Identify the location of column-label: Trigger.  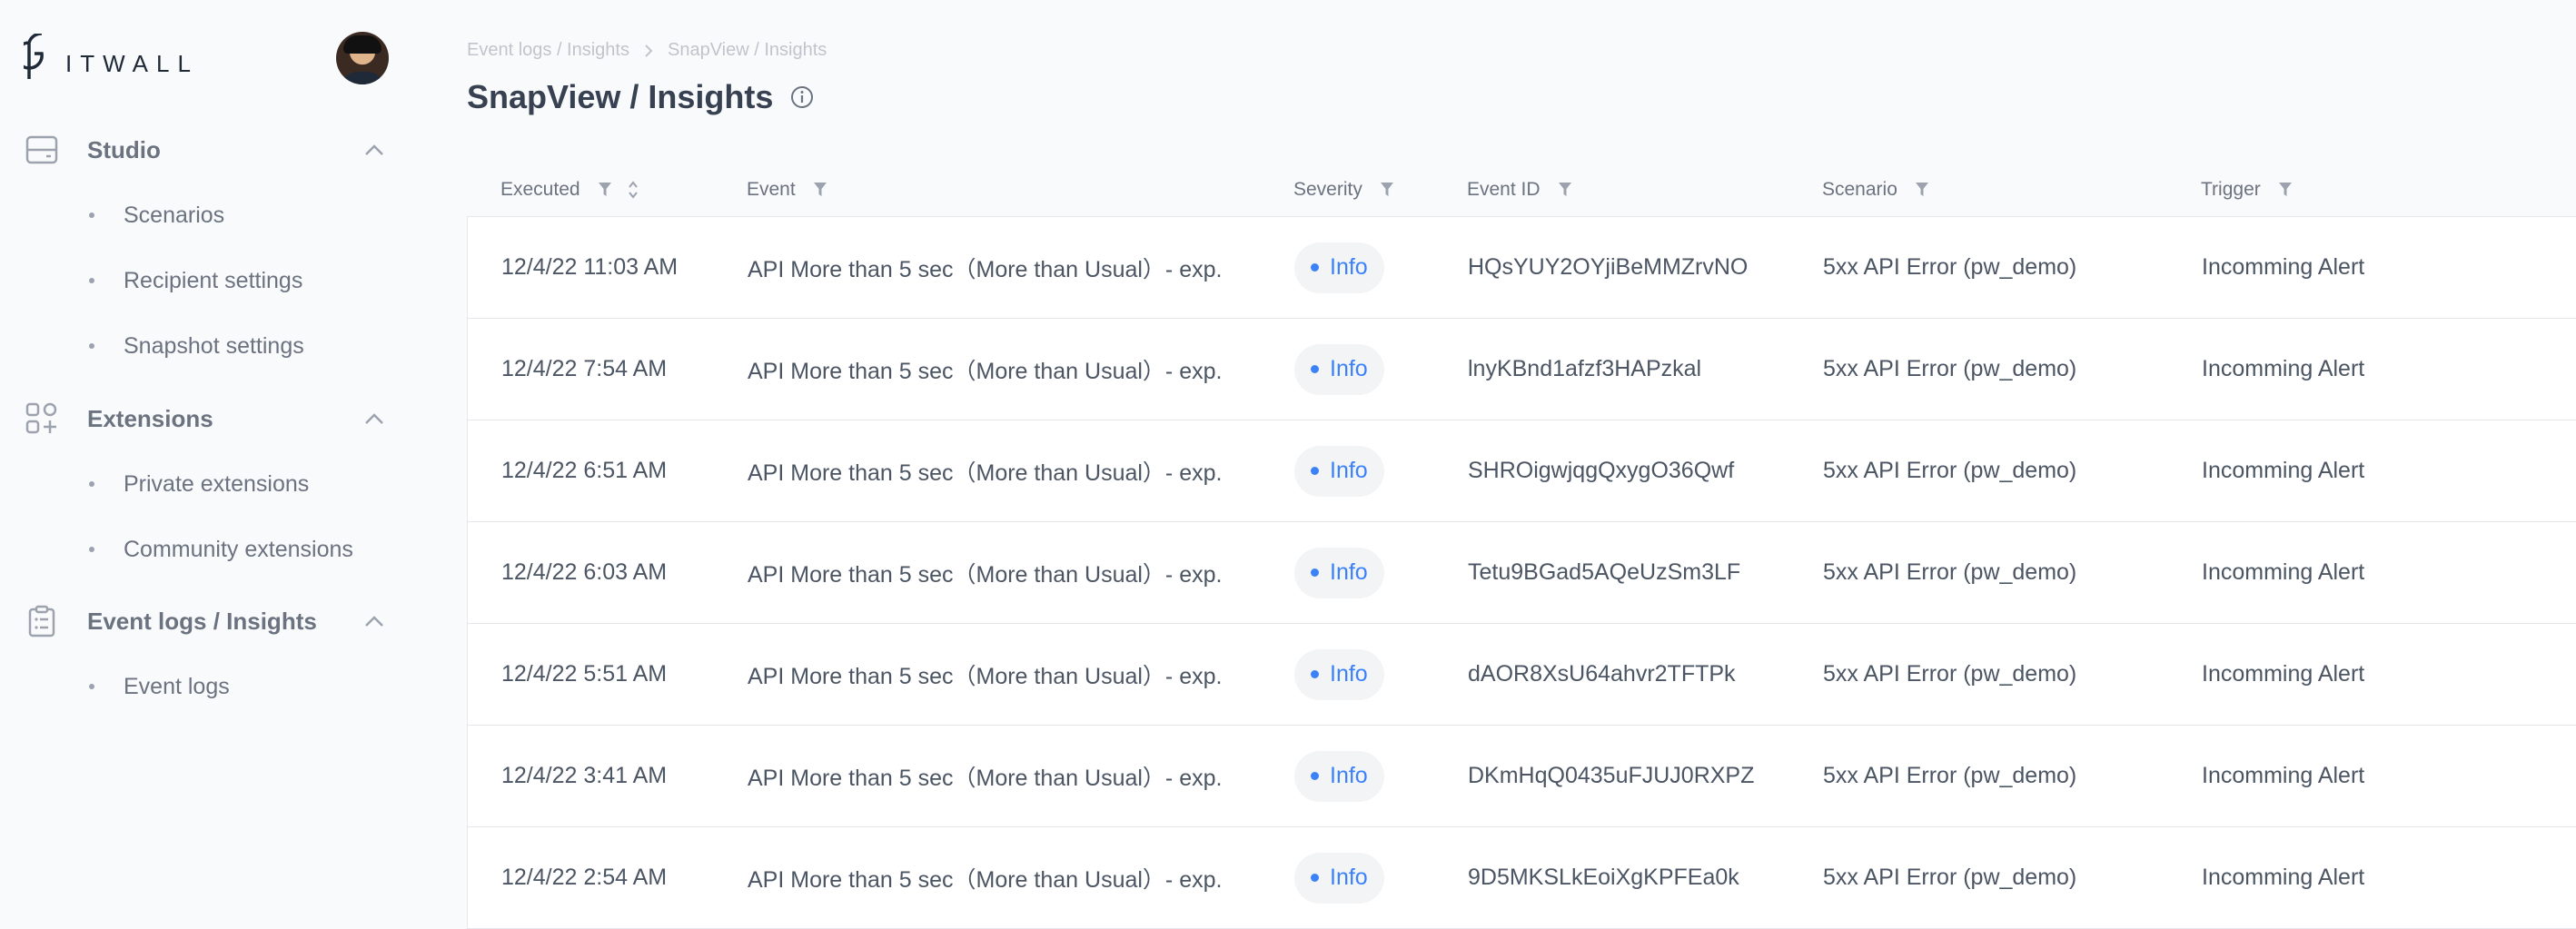
(2231, 189).